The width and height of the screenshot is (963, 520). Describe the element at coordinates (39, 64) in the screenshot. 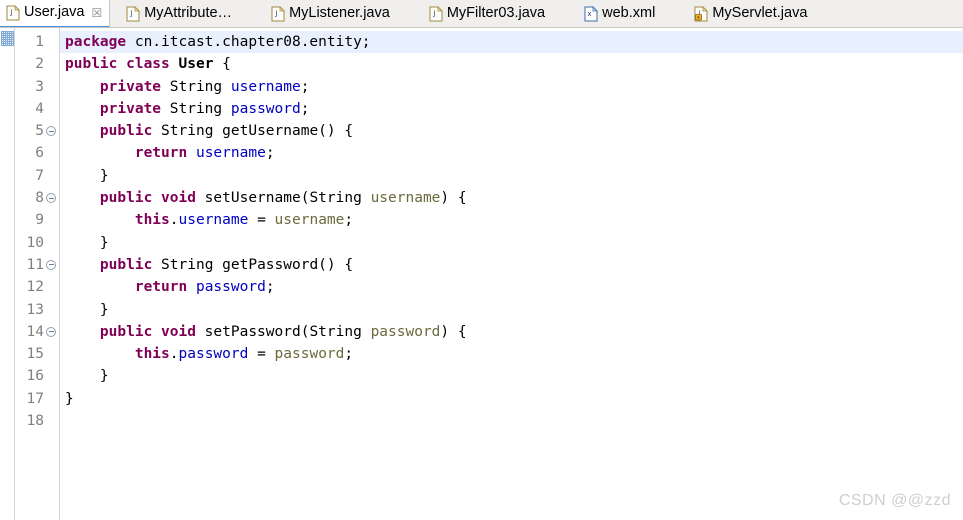

I see `line-number-value: 2` at that location.